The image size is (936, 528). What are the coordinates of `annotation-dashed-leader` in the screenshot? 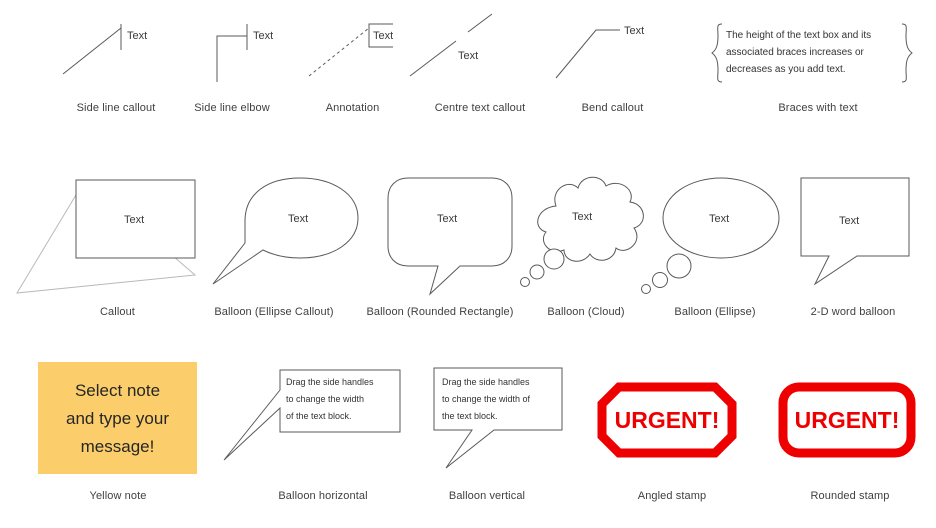 It's located at (339, 52).